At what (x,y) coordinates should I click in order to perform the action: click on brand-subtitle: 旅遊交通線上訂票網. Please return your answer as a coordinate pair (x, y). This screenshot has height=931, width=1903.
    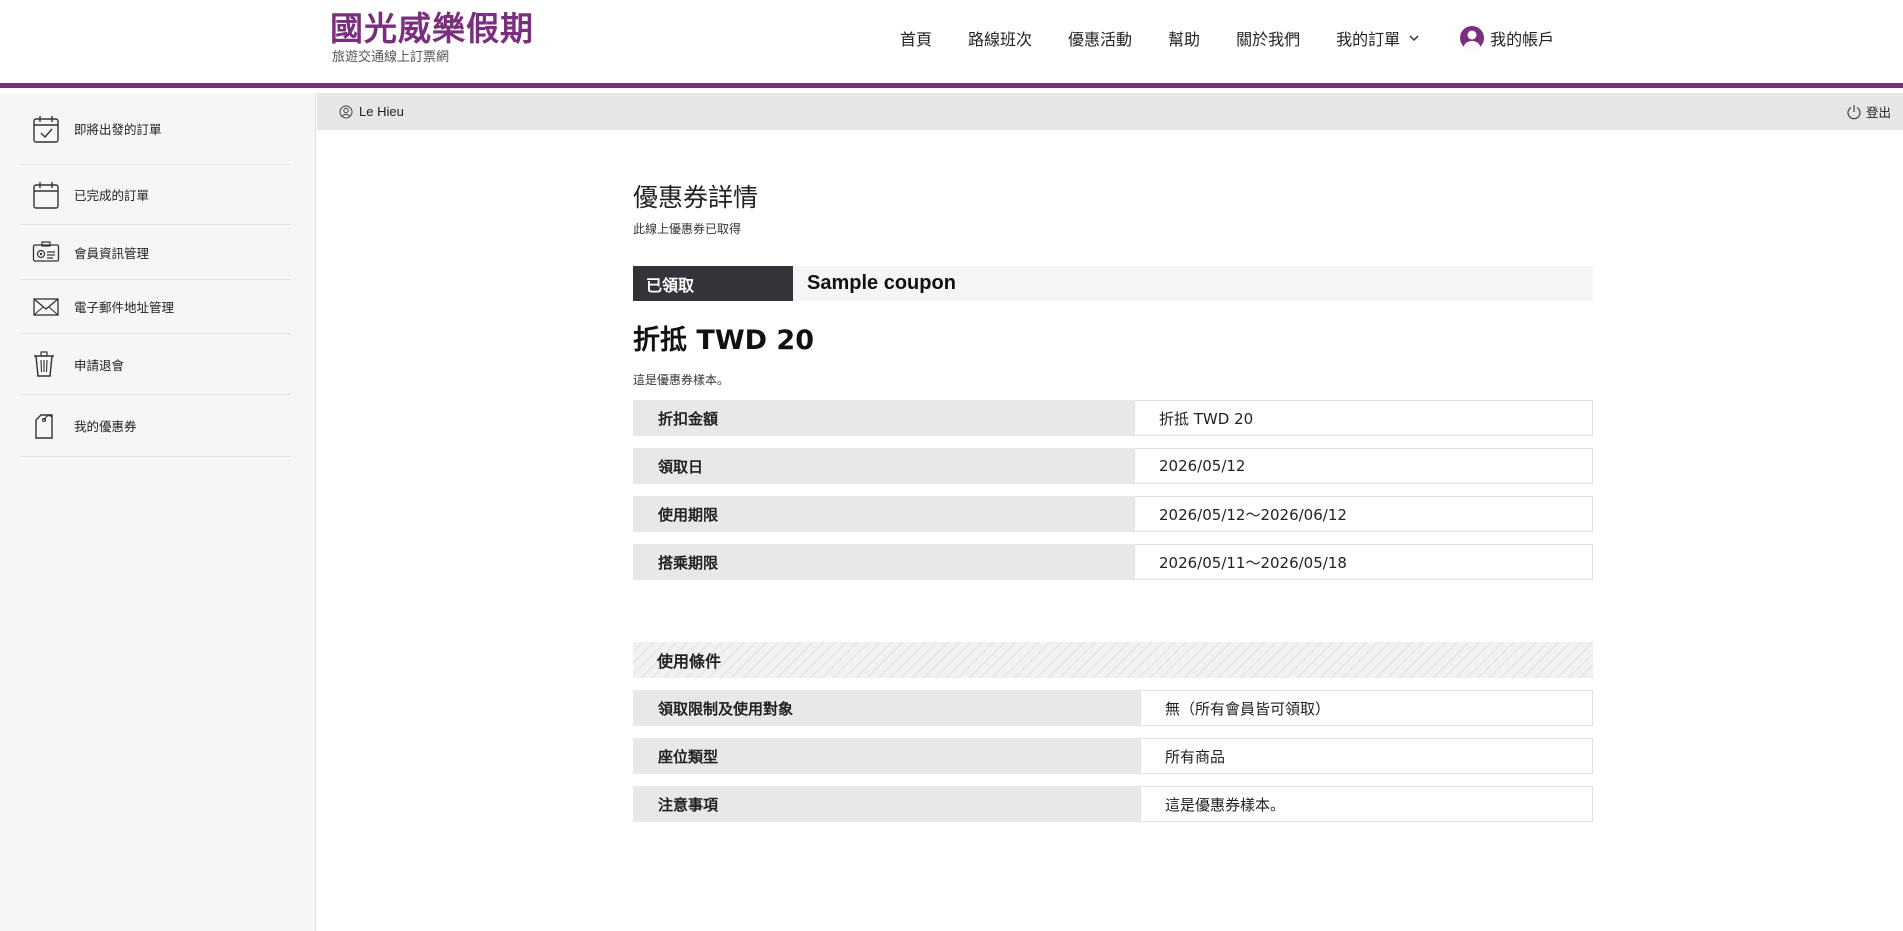
    Looking at the image, I should click on (391, 57).